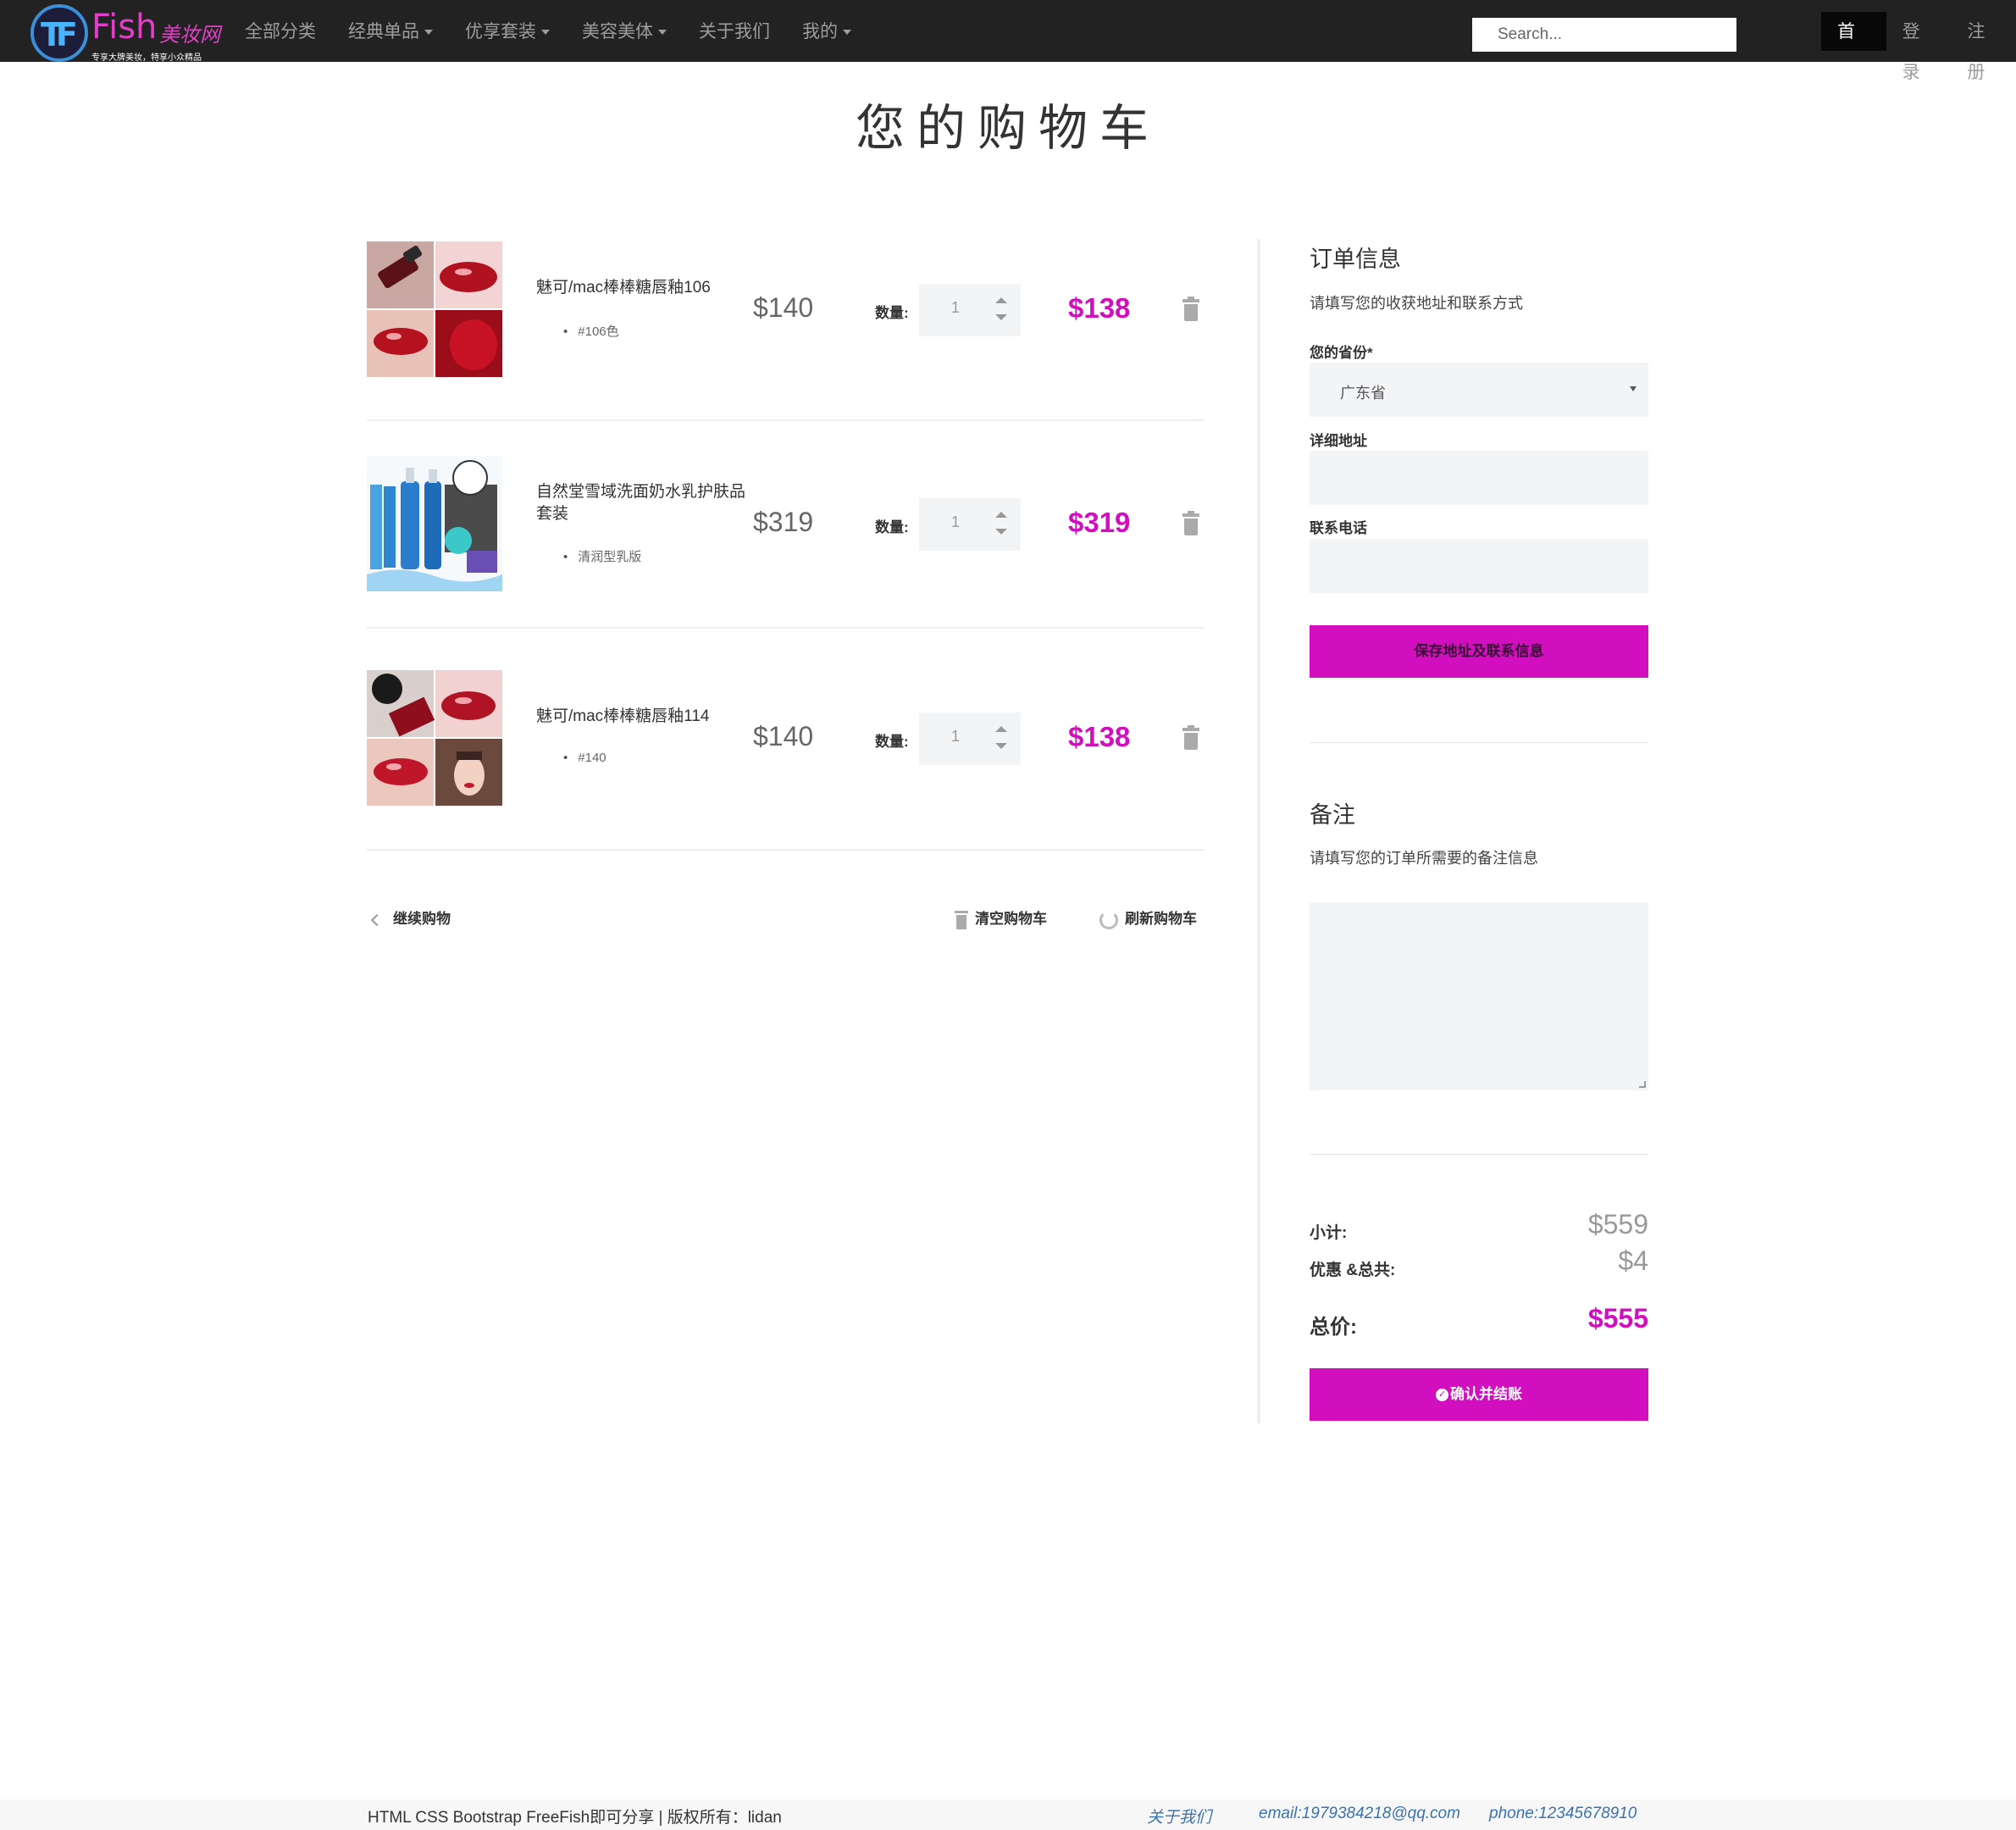 The height and width of the screenshot is (1830, 2016). Describe the element at coordinates (642, 288) in the screenshot. I see `product-name: 魅可/mac棒棒糖唇釉106` at that location.